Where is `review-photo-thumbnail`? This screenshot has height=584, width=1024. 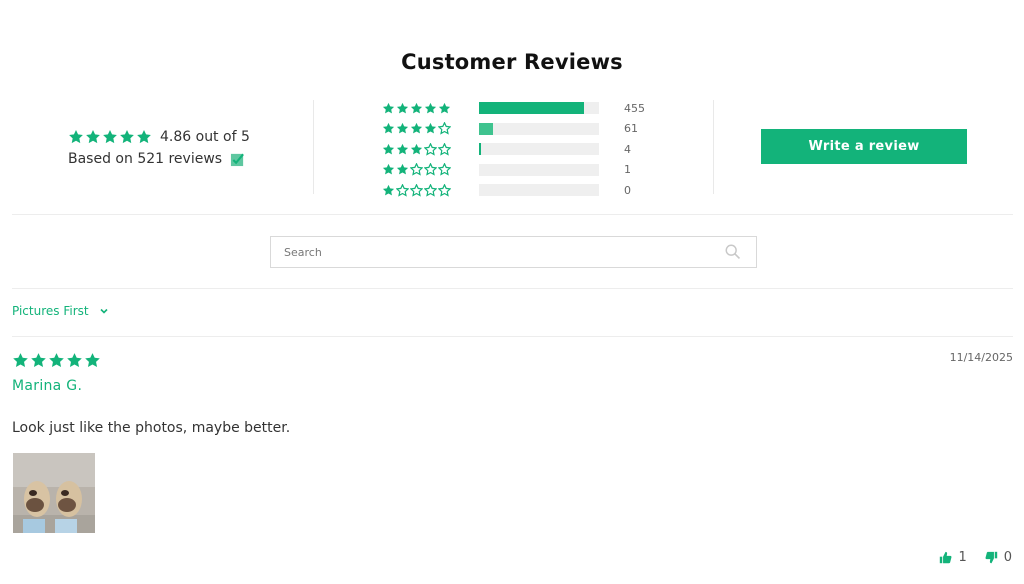
review-photo-thumbnail is located at coordinates (54, 493).